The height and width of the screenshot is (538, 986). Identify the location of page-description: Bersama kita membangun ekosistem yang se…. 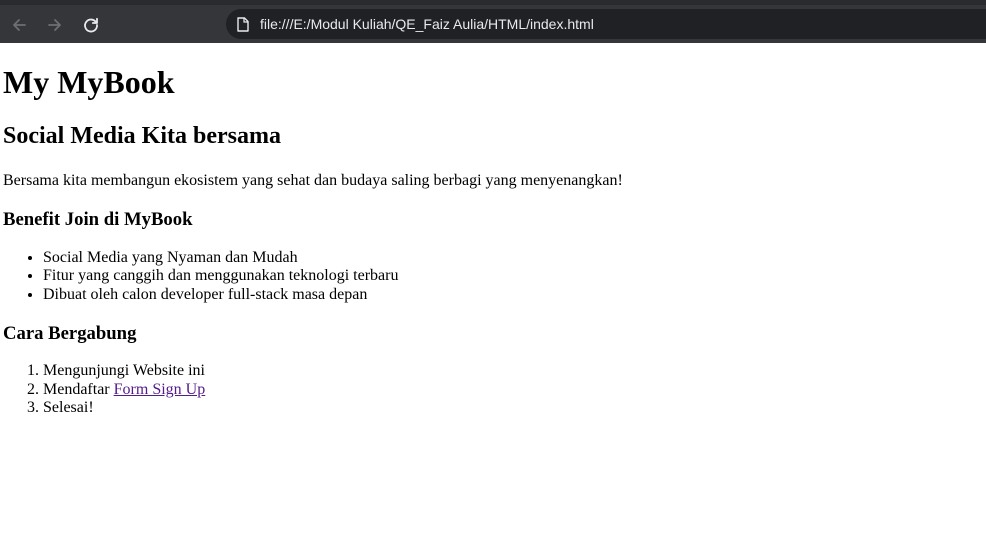
(313, 180).